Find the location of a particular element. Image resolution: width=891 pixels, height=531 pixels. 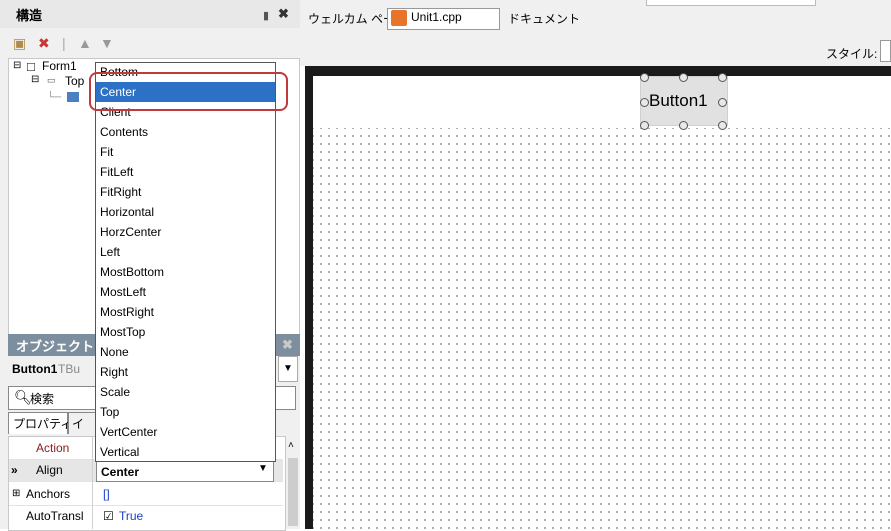

property-value: [] is located at coordinates (106, 494).